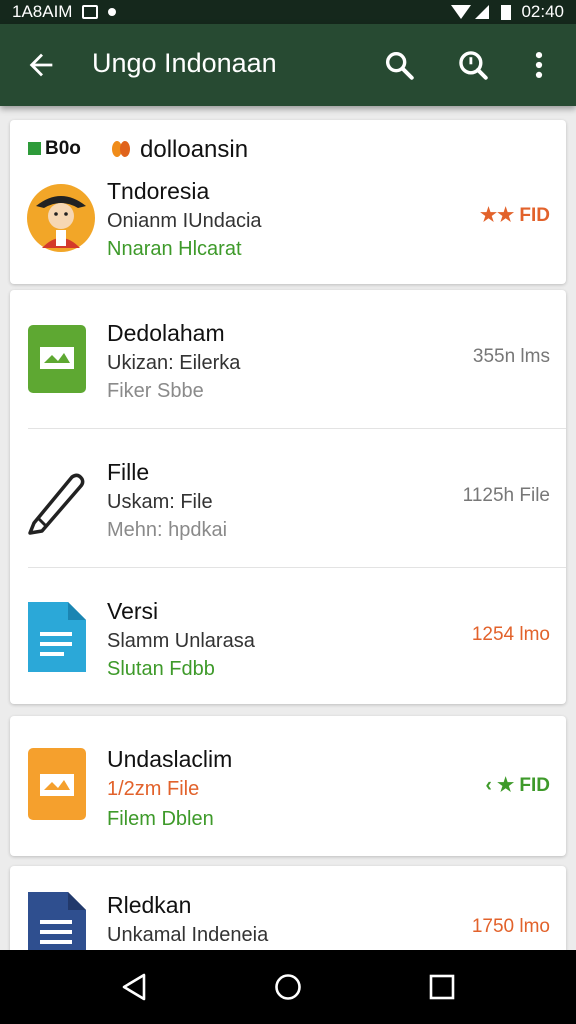 The image size is (576, 1024). Describe the element at coordinates (174, 249) in the screenshot. I see `featured-line2: Nnaran Hlcarat` at that location.